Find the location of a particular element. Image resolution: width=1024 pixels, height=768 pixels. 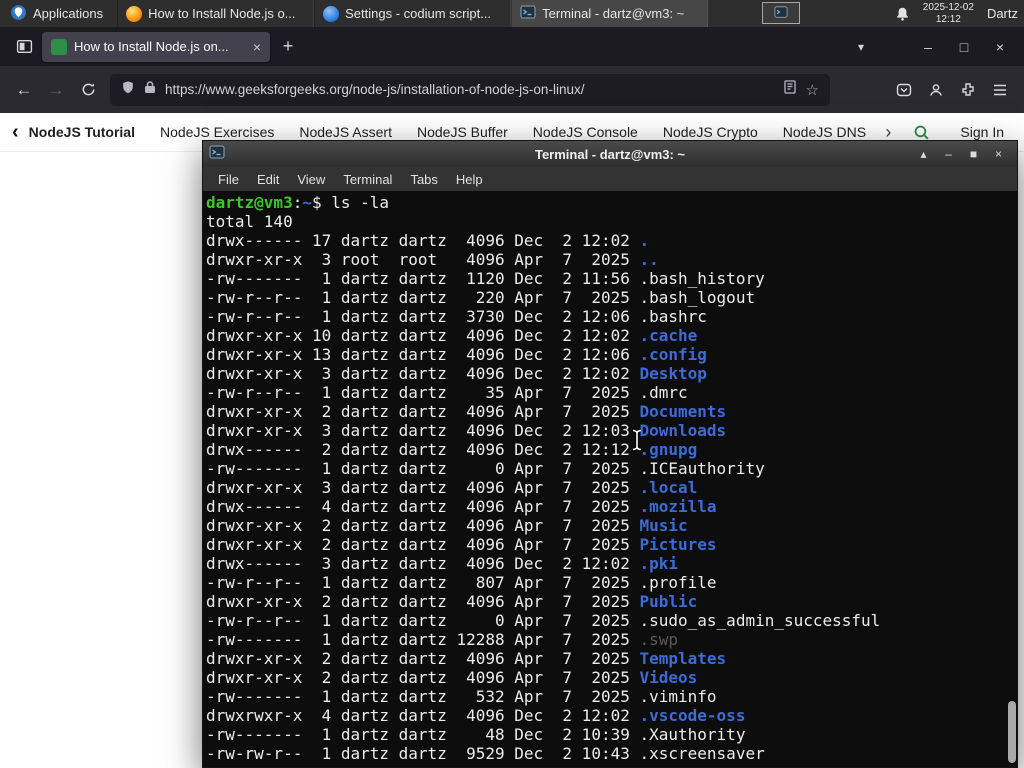

ls-dir-name: .gnupg is located at coordinates (668, 449).